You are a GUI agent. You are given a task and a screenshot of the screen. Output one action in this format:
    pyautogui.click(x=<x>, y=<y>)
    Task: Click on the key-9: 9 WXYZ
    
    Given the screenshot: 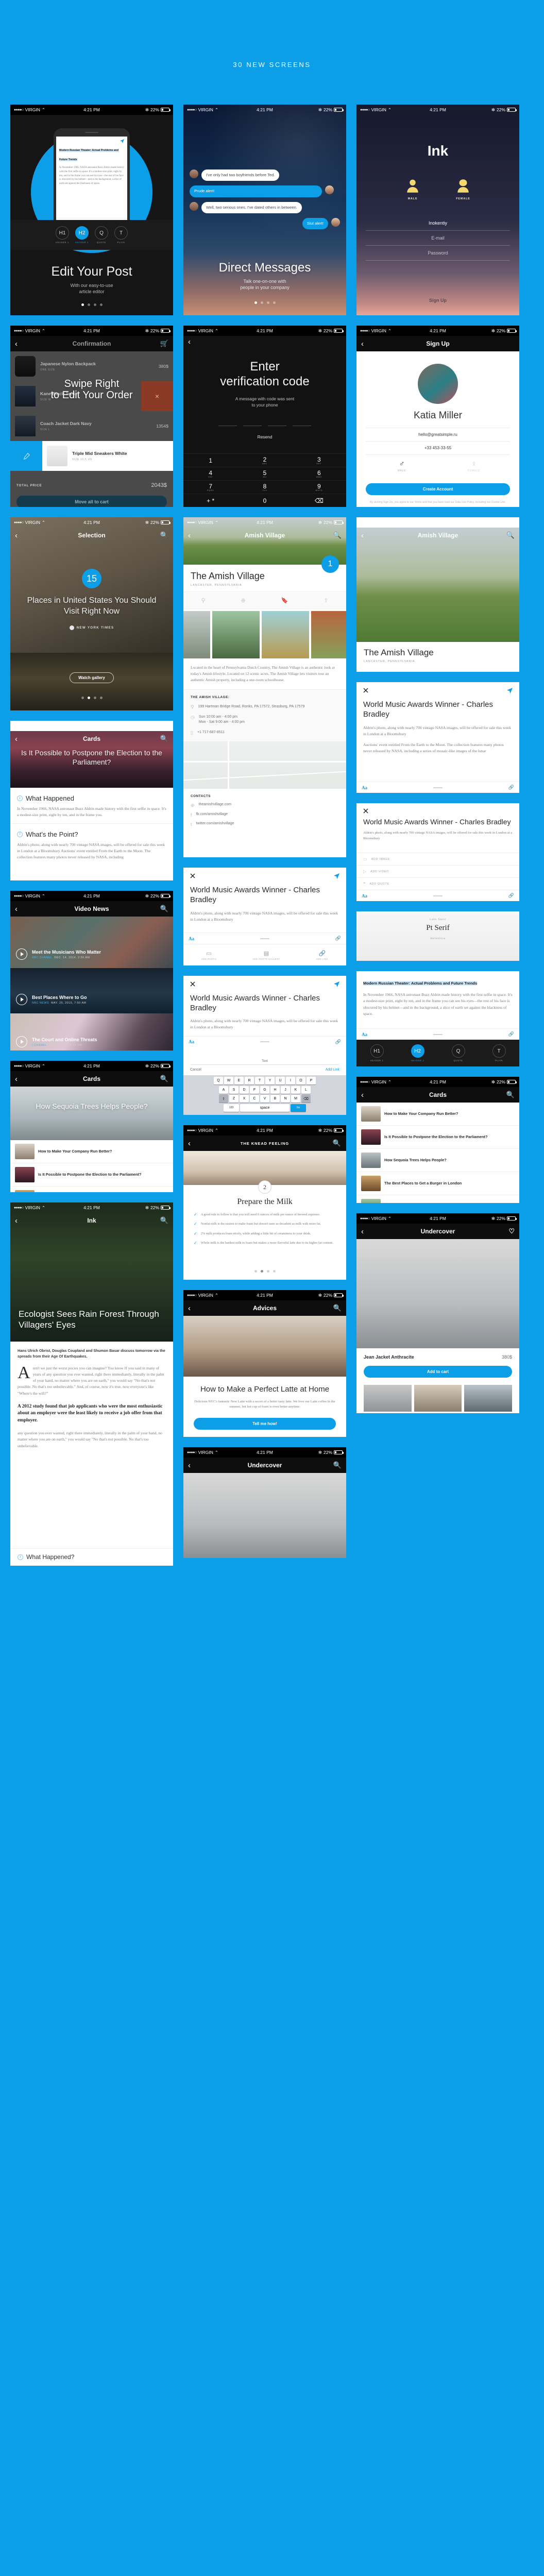 What is the action you would take?
    pyautogui.click(x=319, y=487)
    